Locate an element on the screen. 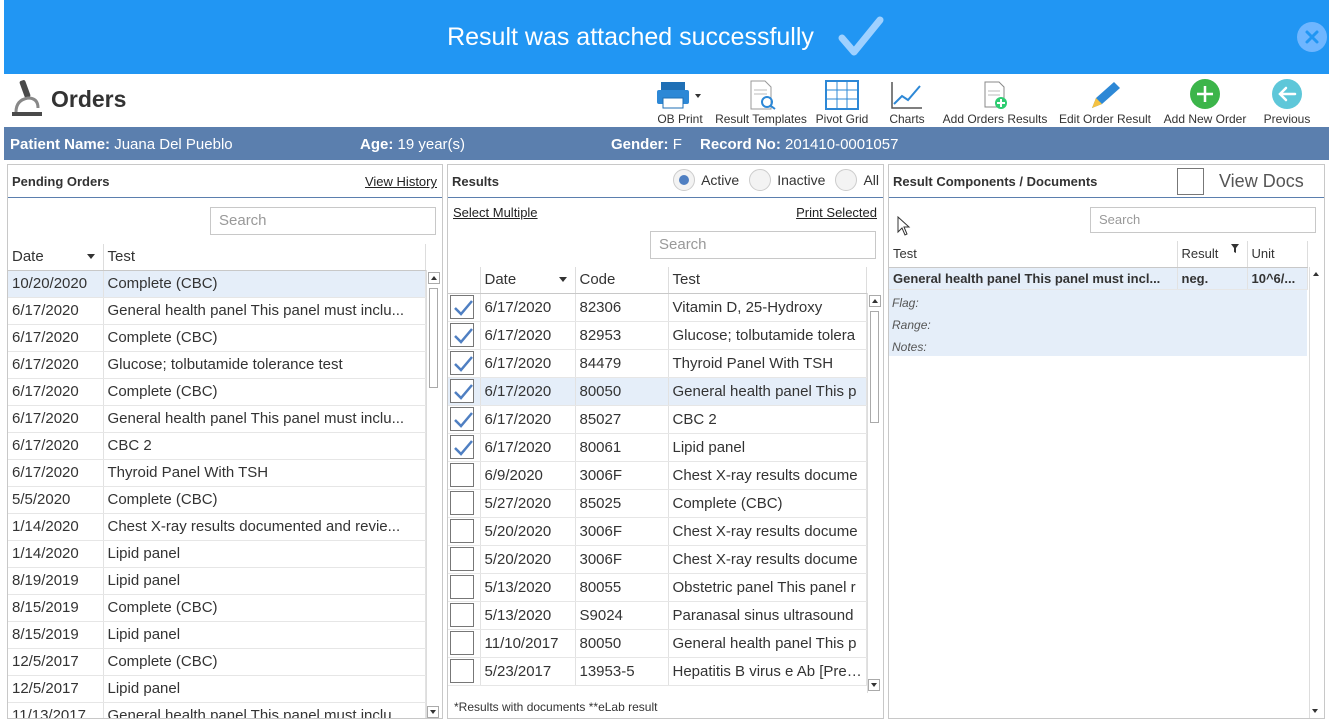 This screenshot has height=719, width=1329. filter-active-radio: Active is located at coordinates (706, 180).